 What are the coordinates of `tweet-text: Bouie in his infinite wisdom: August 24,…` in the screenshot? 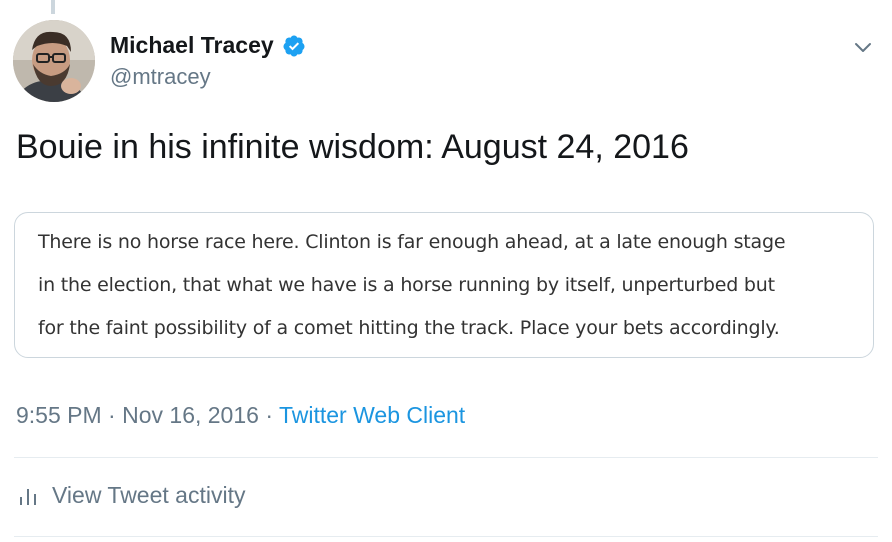 It's located at (352, 147).